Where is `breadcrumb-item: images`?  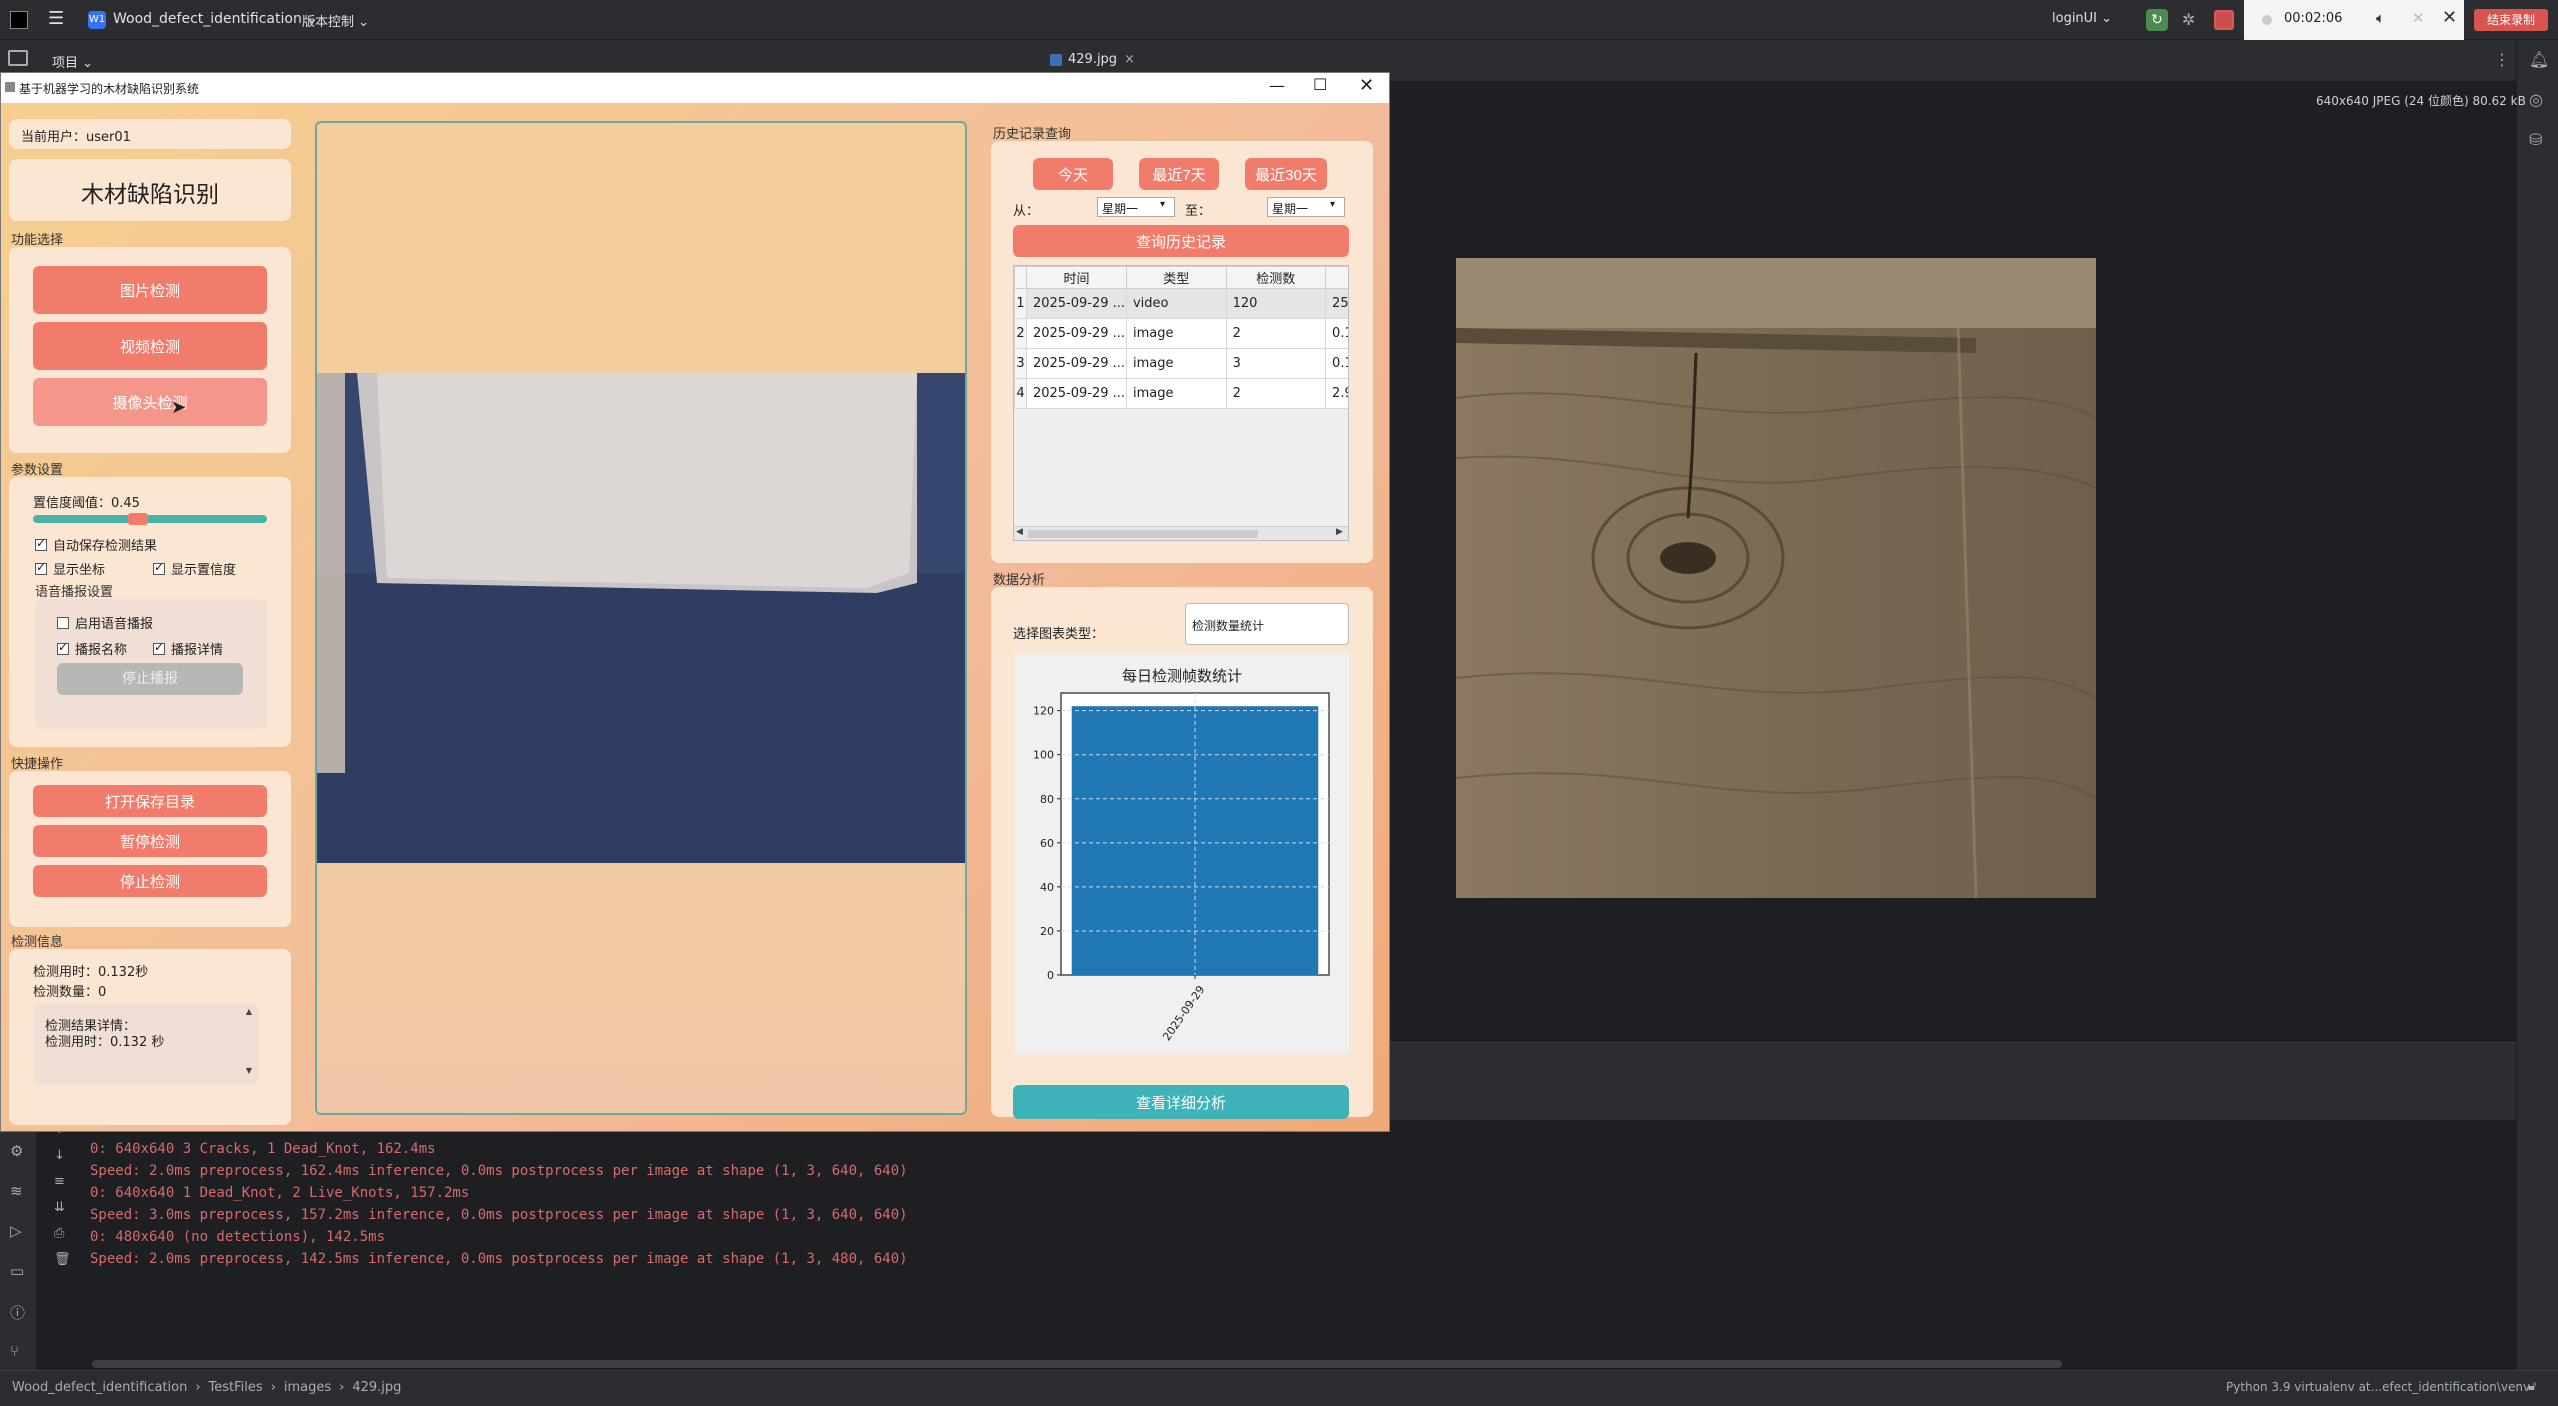
breadcrumb-item: images is located at coordinates (307, 1387).